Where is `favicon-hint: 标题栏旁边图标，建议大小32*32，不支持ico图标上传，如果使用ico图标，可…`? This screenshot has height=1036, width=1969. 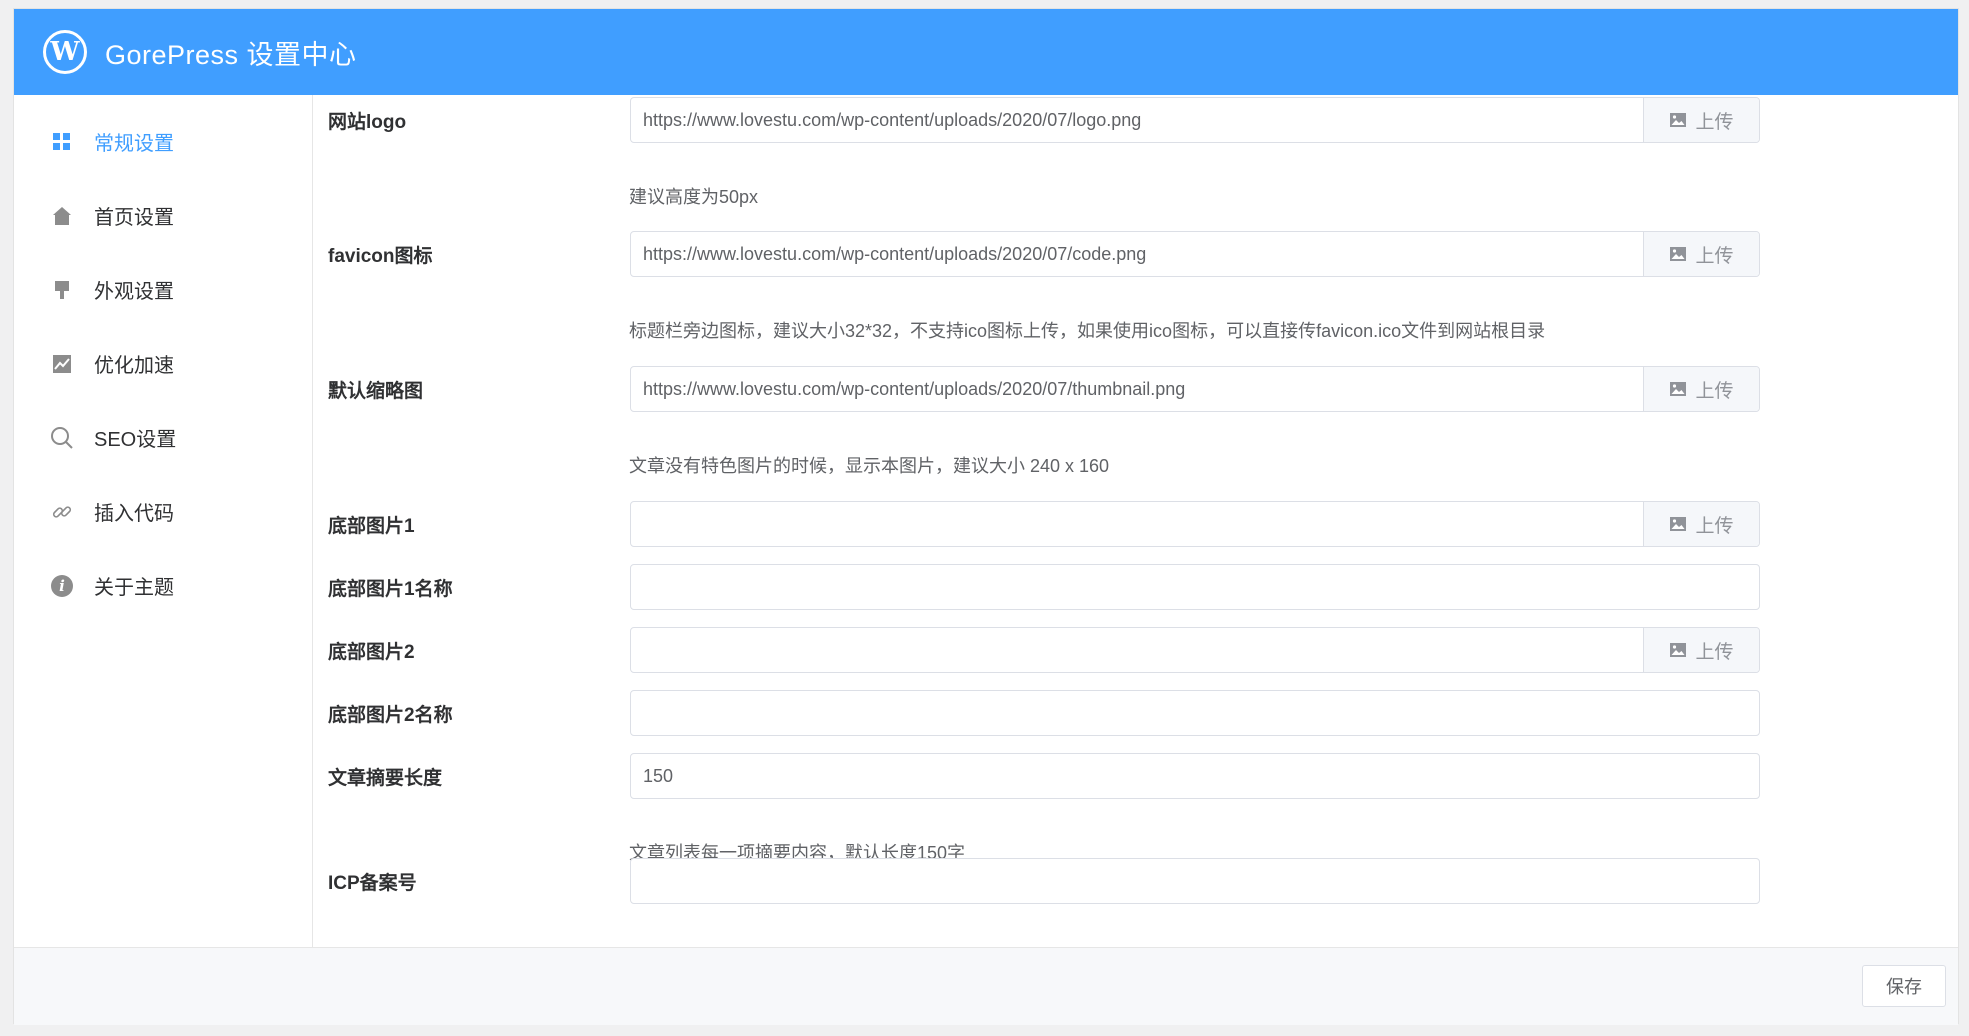 favicon-hint: 标题栏旁边图标，建议大小32*32，不支持ico图标上传，如果使用ico图标，可… is located at coordinates (1087, 331).